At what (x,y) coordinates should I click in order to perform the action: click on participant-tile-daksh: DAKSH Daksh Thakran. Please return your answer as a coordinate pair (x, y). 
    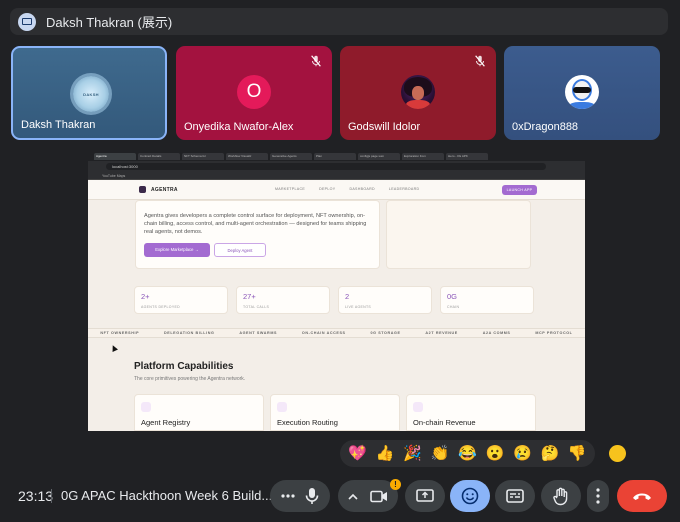
    Looking at the image, I should click on (89, 93).